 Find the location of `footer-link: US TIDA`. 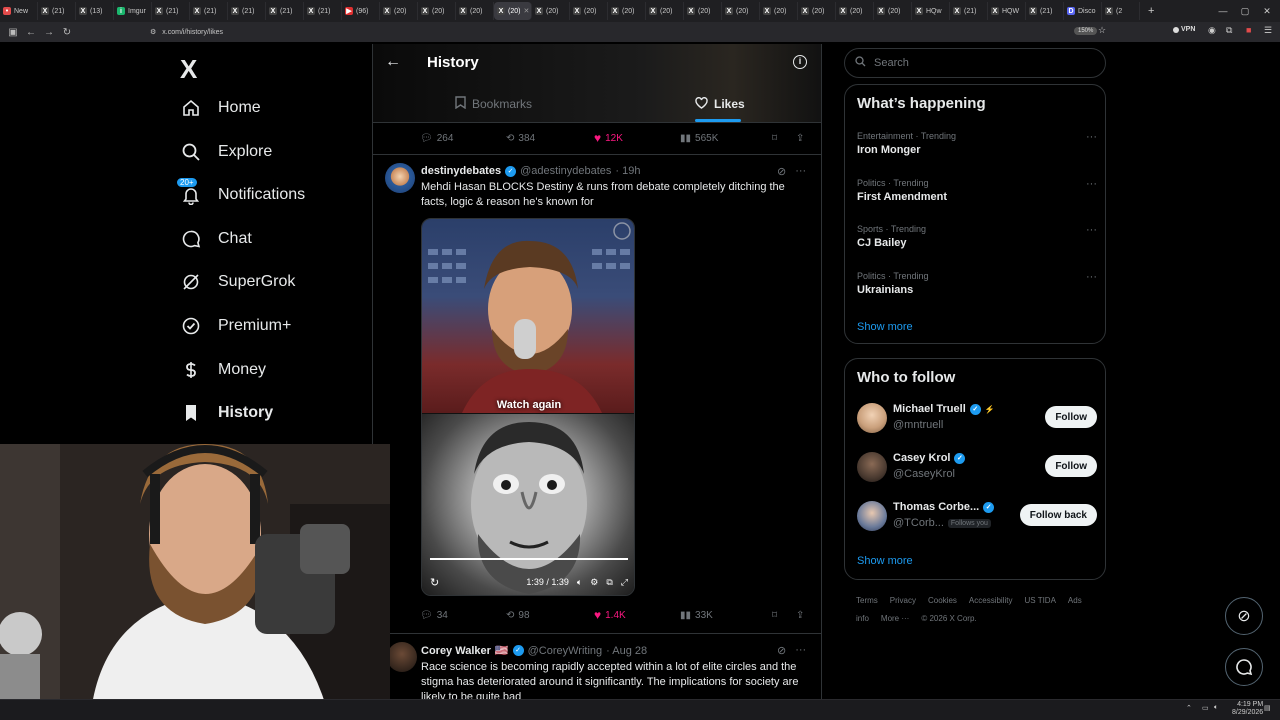

footer-link: US TIDA is located at coordinates (1040, 600).